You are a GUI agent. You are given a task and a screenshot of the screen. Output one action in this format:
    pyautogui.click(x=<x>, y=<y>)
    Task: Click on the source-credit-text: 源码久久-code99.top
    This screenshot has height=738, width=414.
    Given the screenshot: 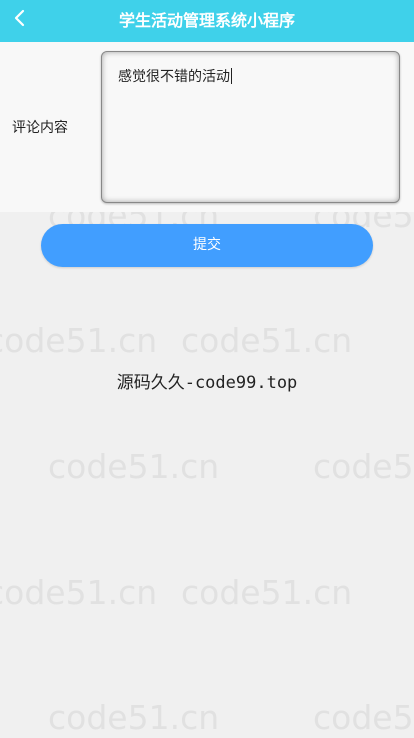 What is the action you would take?
    pyautogui.click(x=207, y=383)
    